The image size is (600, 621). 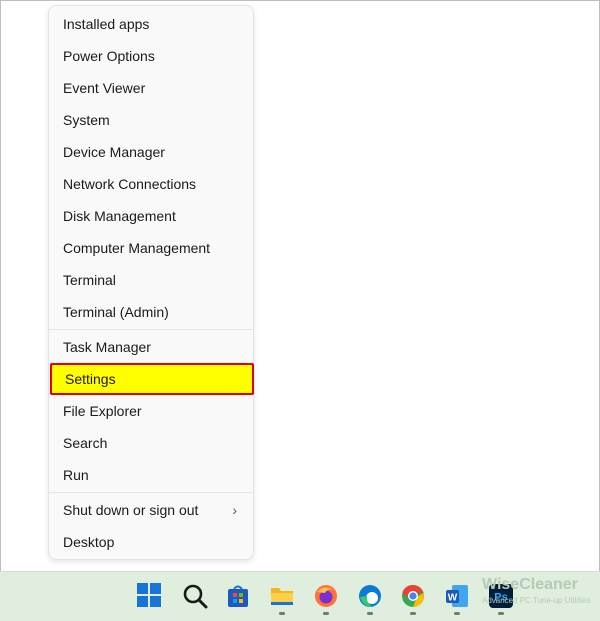 What do you see at coordinates (151, 411) in the screenshot?
I see `menu-item-file-explorer: File Explorer` at bounding box center [151, 411].